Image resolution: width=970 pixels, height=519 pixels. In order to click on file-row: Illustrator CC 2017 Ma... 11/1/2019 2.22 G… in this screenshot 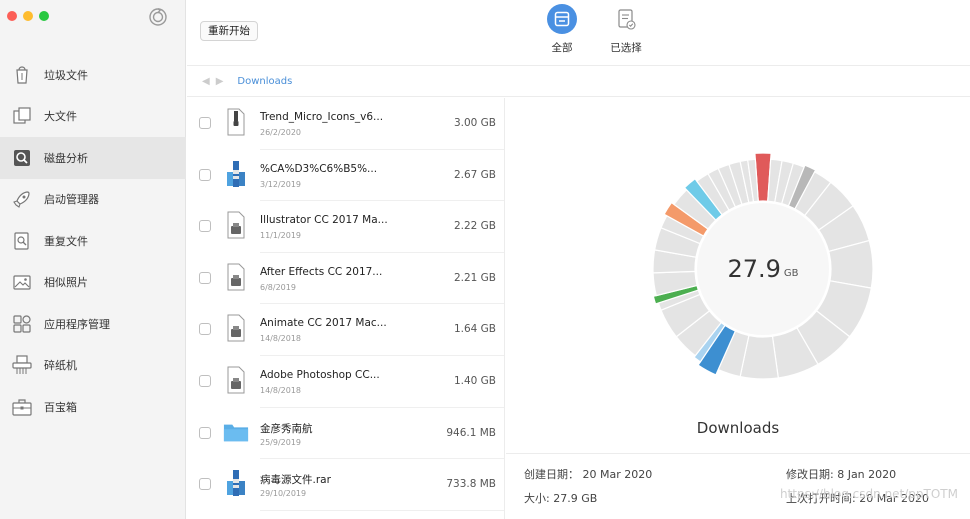, I will do `click(345, 227)`.